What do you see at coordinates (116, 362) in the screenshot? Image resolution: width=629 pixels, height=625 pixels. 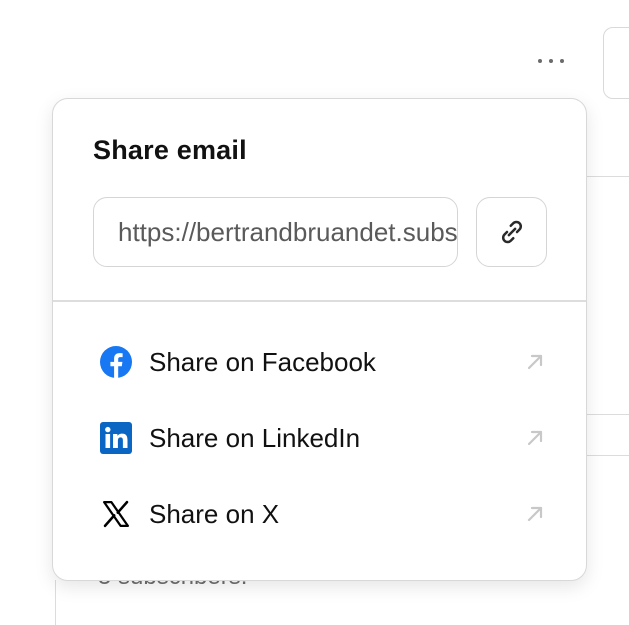 I see `facebook-icon` at bounding box center [116, 362].